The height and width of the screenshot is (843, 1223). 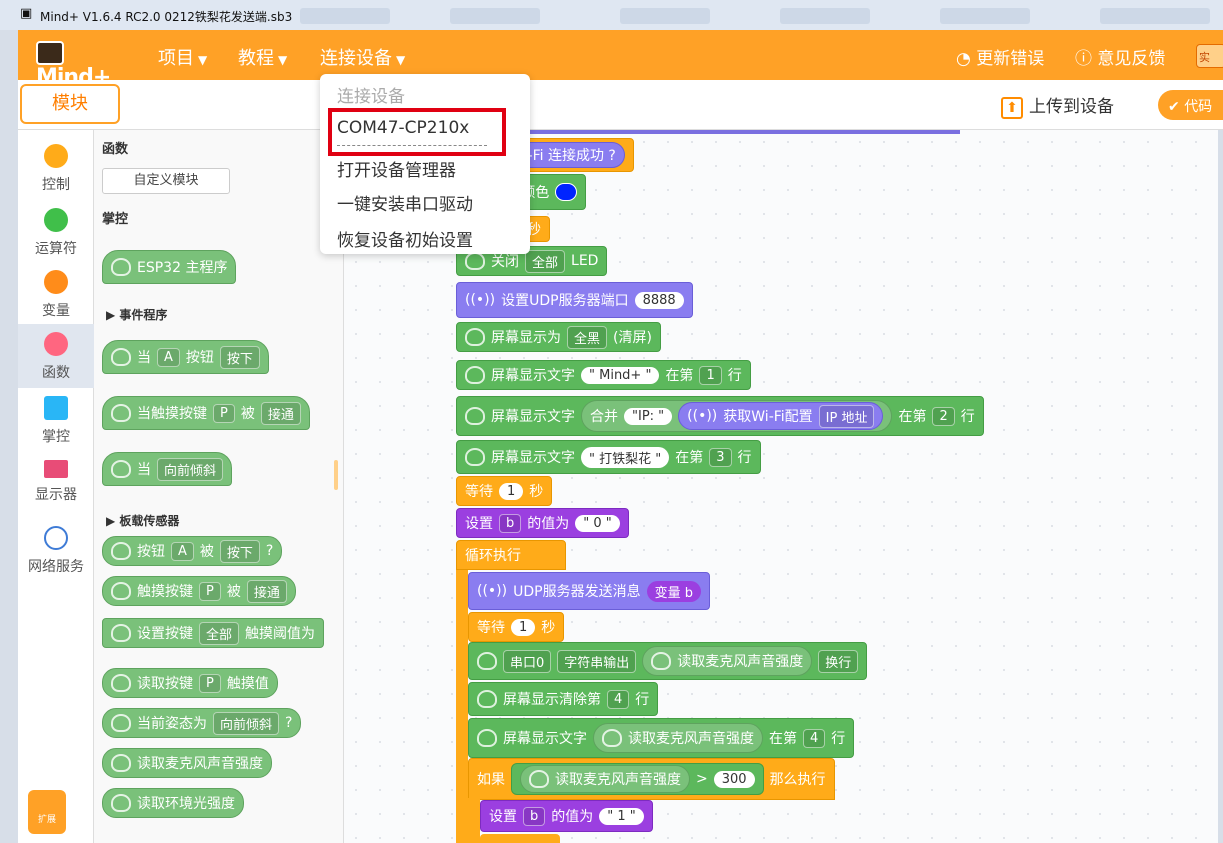 I want to click on block-label: 读取按键, so click(x=165, y=684).